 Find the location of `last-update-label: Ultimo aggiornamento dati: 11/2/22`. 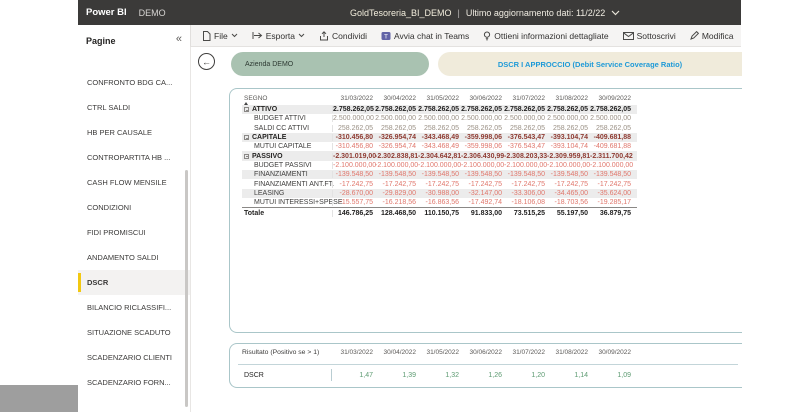

last-update-label: Ultimo aggiornamento dati: 11/2/22 is located at coordinates (535, 12).